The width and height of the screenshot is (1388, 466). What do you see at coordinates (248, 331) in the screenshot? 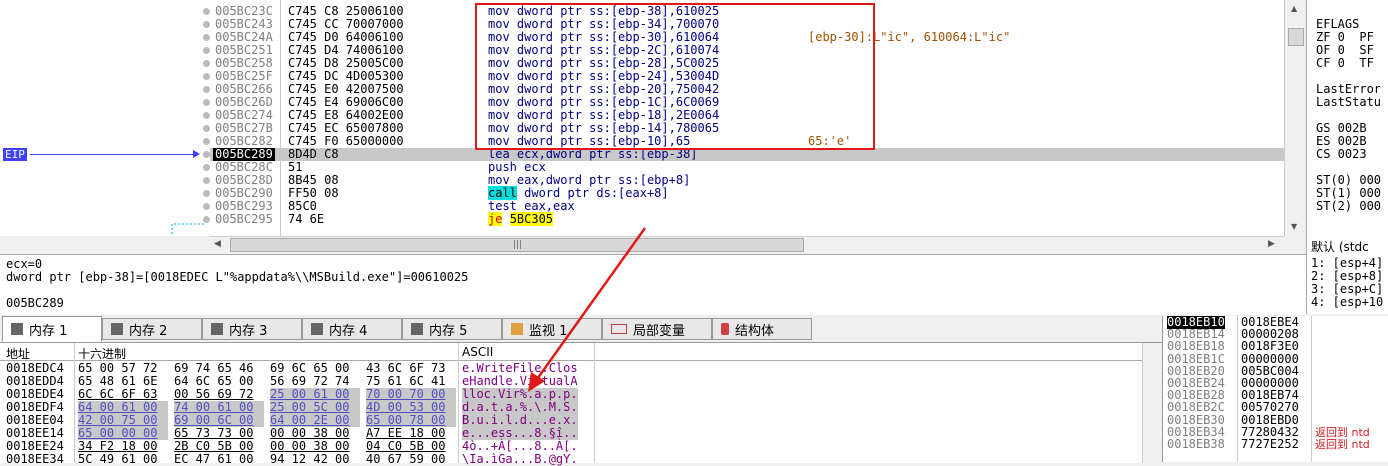
I see `tab-label: 内存 3` at bounding box center [248, 331].